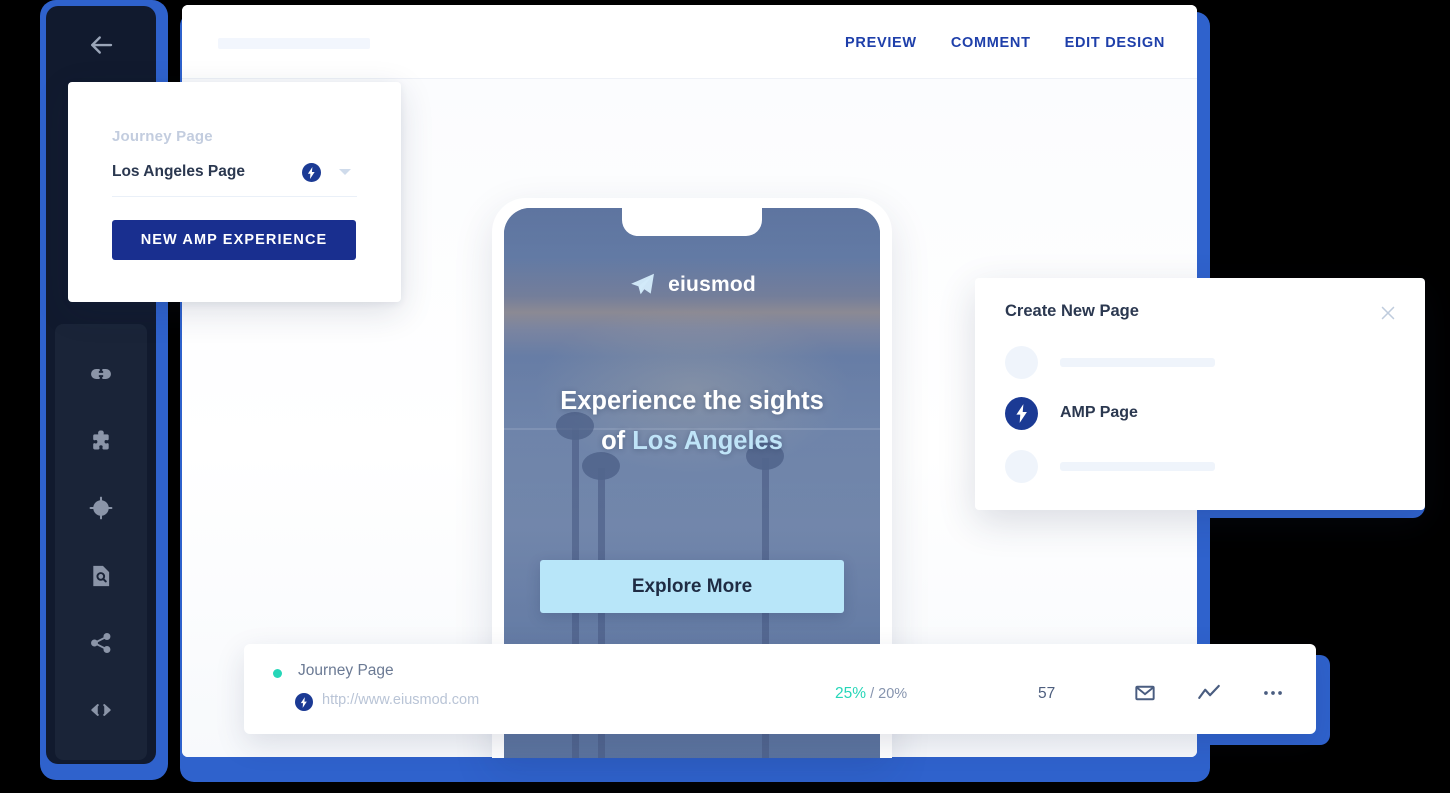  I want to click on close-icon, so click(1388, 313).